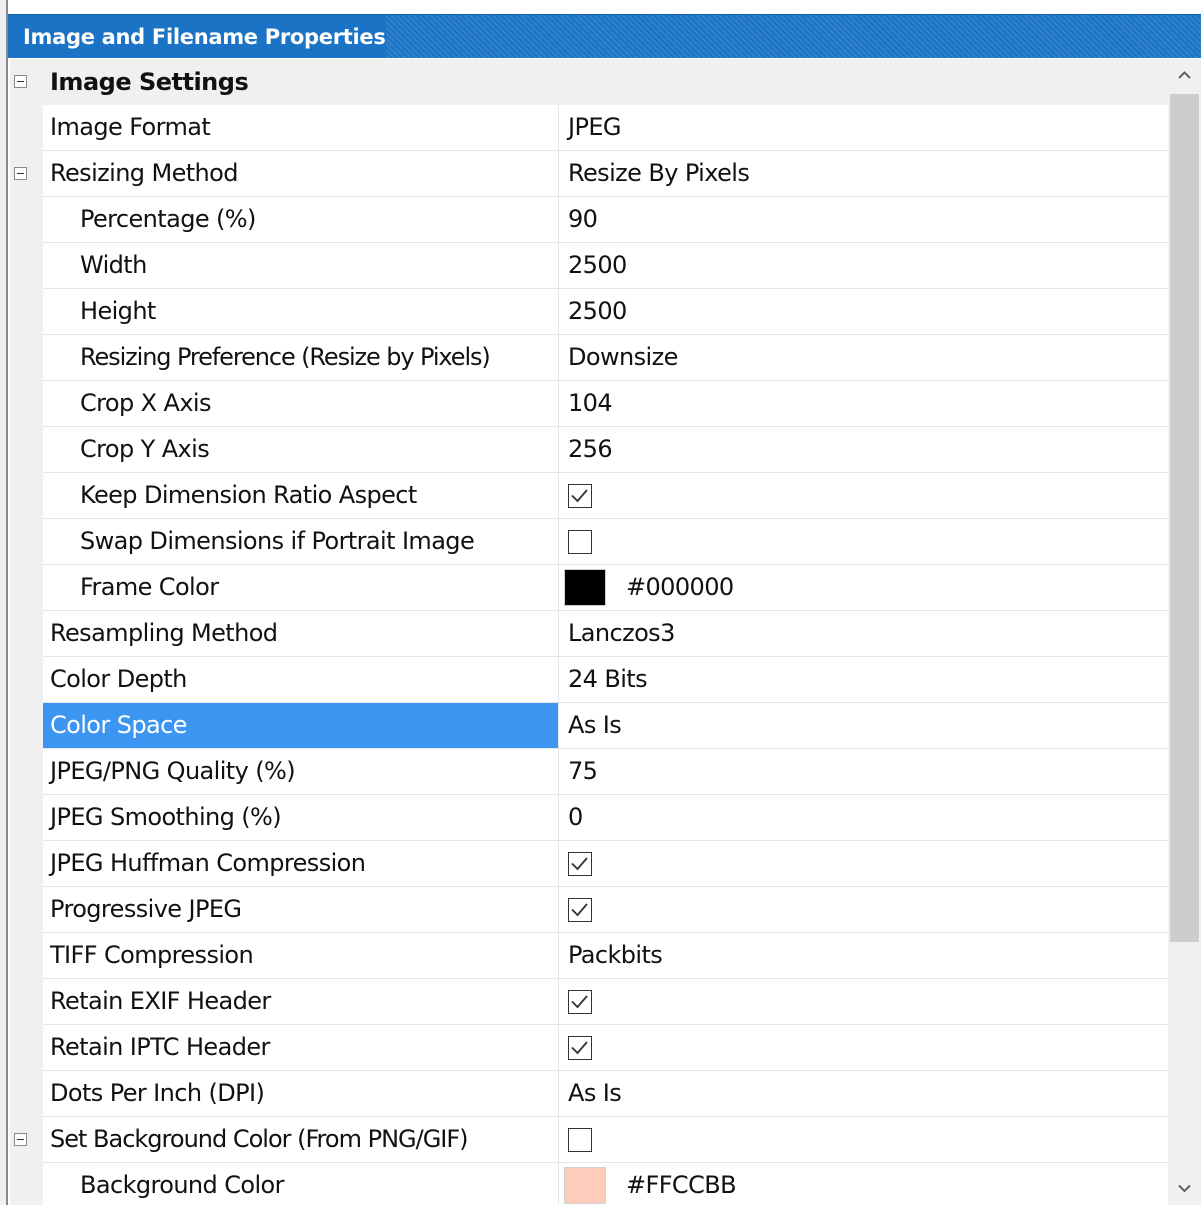  What do you see at coordinates (589, 82) in the screenshot?
I see `category-image-settings: Image Settings` at bounding box center [589, 82].